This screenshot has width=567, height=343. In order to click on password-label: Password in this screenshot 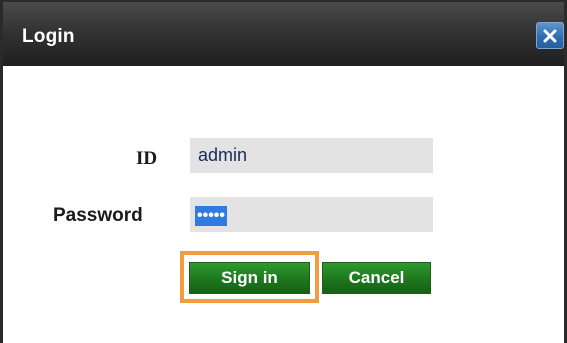, I will do `click(98, 215)`.